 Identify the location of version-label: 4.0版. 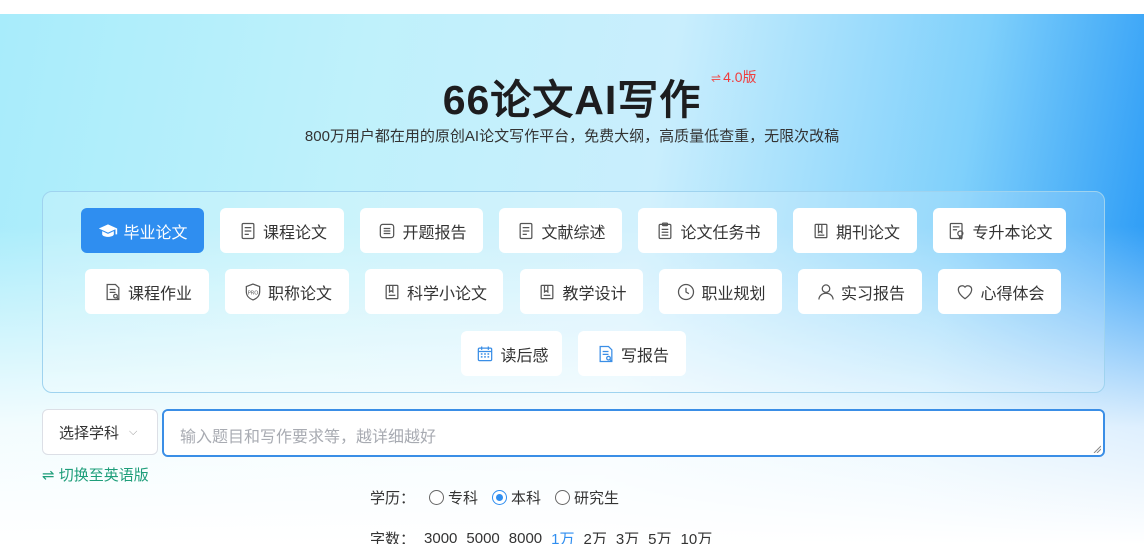
(740, 77).